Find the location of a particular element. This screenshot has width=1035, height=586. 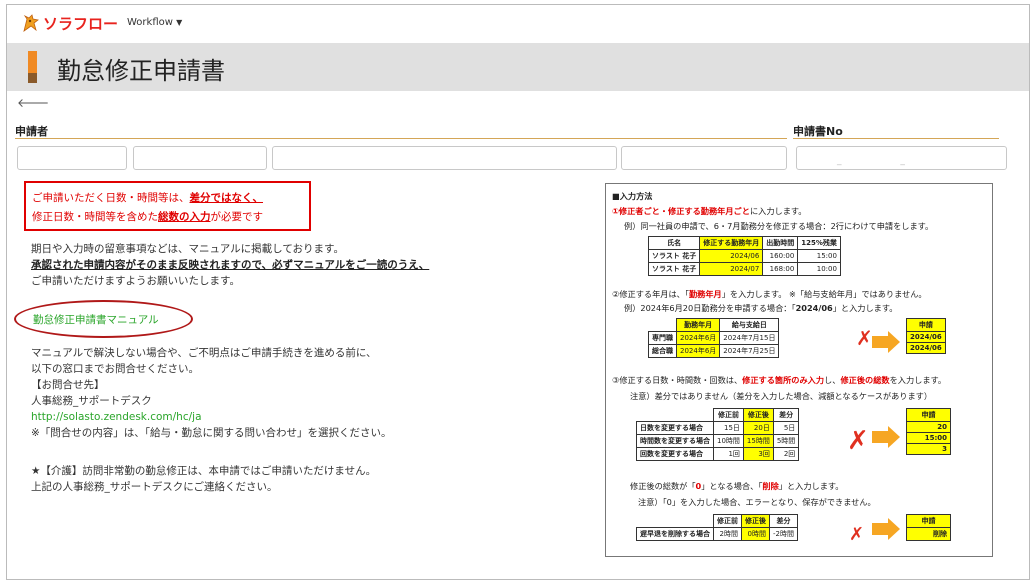

applicant-label: 申請者 is located at coordinates (31, 131).